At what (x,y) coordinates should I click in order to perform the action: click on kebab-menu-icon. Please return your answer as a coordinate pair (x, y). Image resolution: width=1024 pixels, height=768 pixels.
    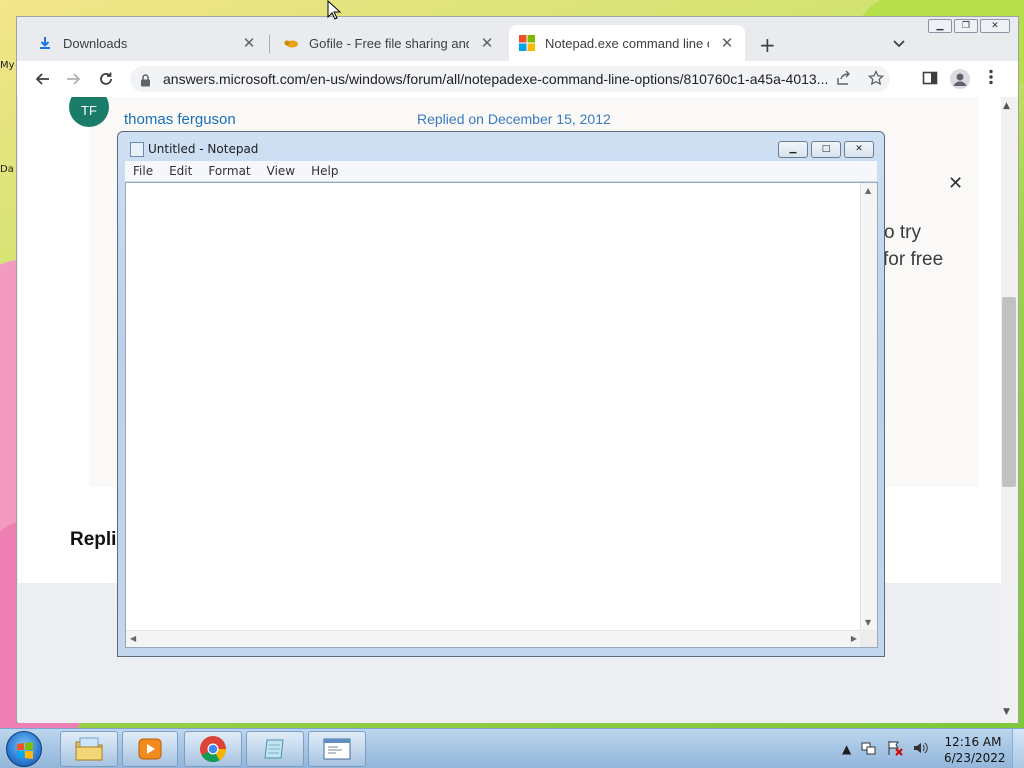
    Looking at the image, I should click on (991, 79).